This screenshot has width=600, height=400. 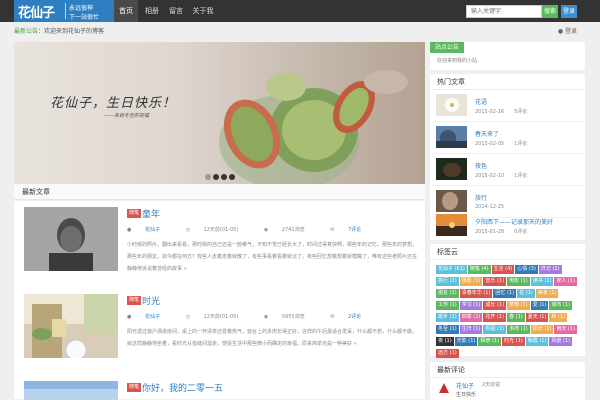 I want to click on post-card: 随笔 你好，我的二零一五, so click(x=219, y=387).